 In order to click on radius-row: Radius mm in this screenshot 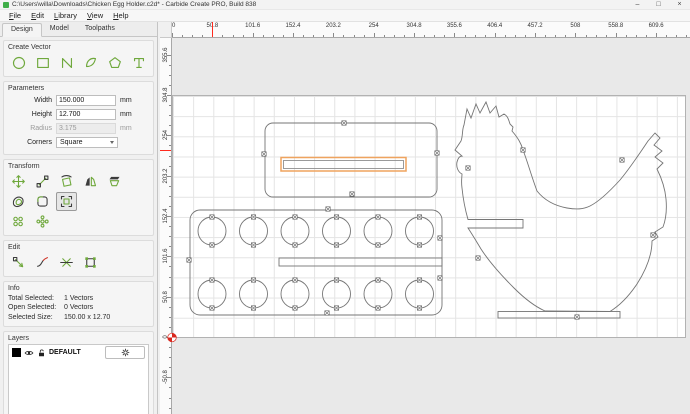, I will do `click(78, 128)`.